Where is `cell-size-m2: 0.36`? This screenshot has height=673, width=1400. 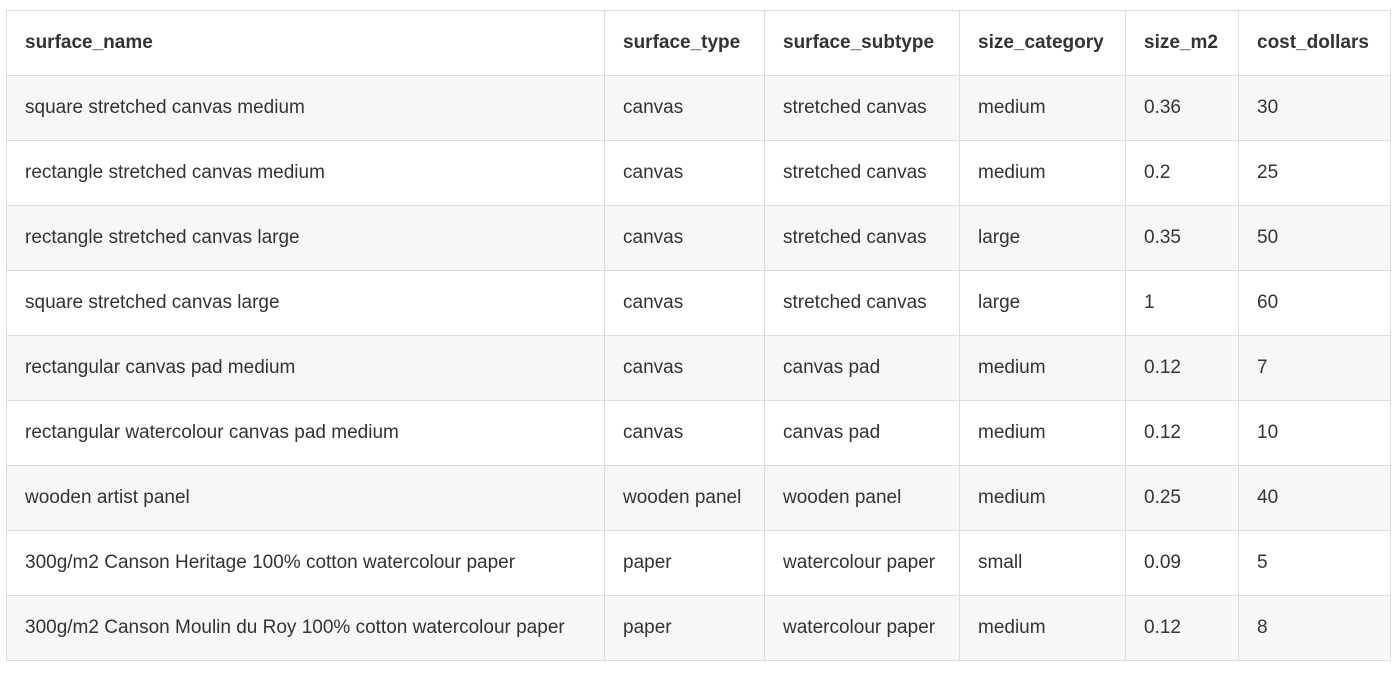 cell-size-m2: 0.36 is located at coordinates (1182, 108).